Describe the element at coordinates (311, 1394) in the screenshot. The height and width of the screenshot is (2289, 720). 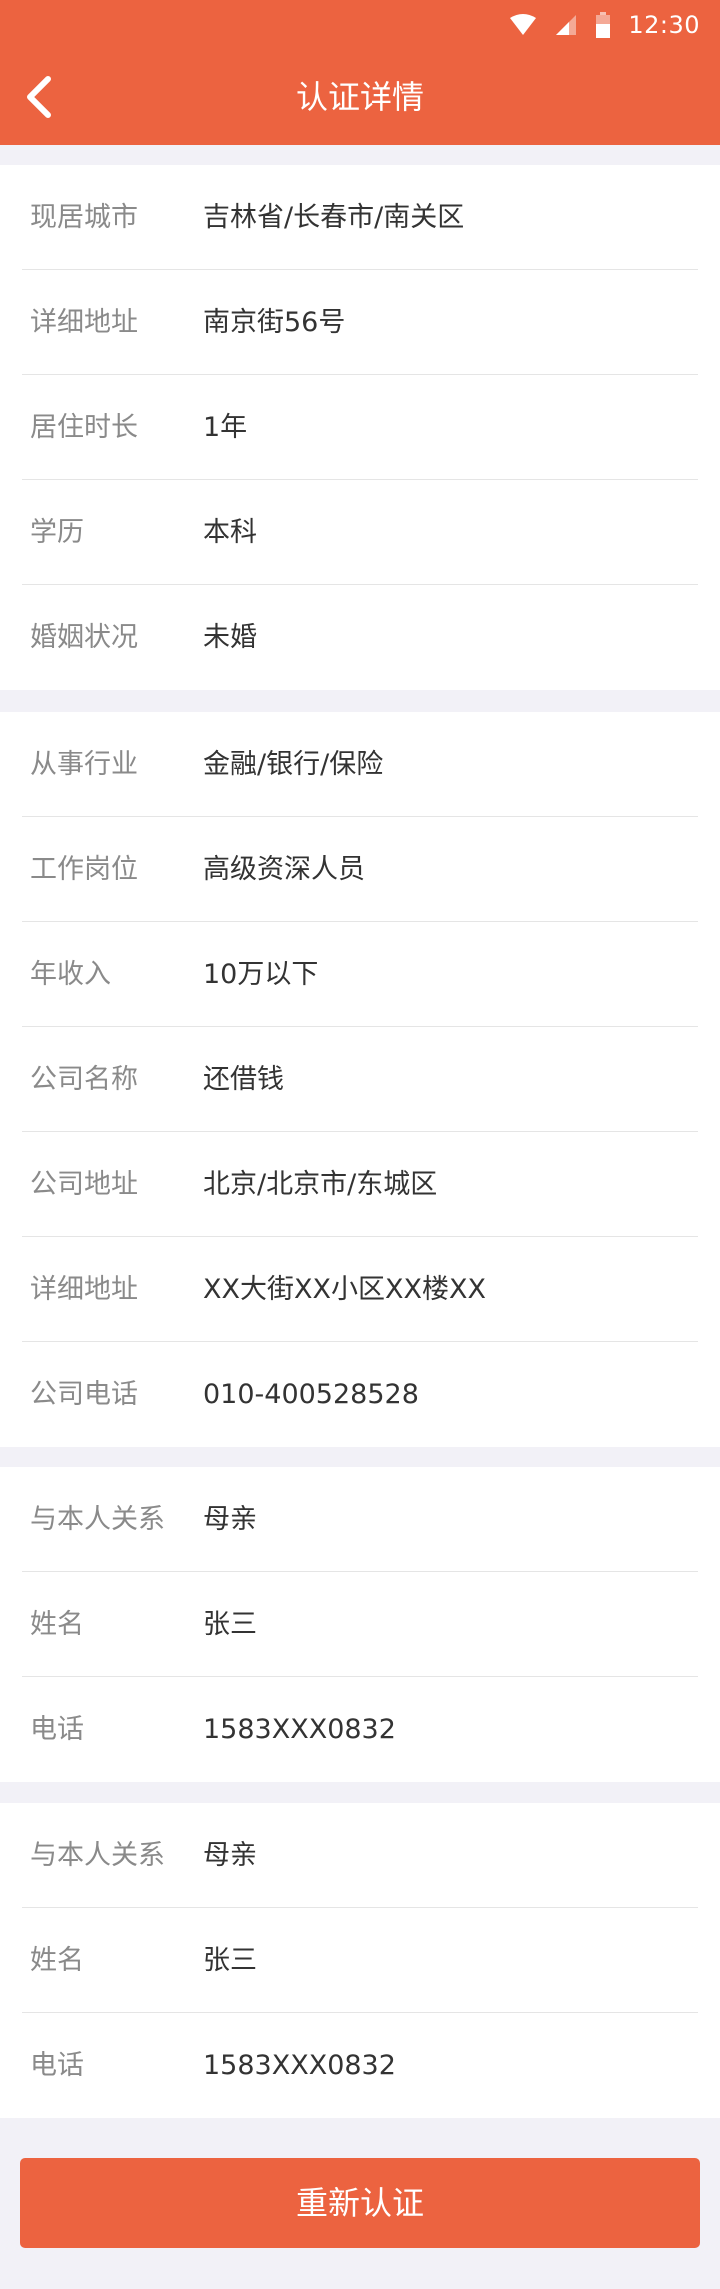
I see `field-value: 010-400528528` at that location.